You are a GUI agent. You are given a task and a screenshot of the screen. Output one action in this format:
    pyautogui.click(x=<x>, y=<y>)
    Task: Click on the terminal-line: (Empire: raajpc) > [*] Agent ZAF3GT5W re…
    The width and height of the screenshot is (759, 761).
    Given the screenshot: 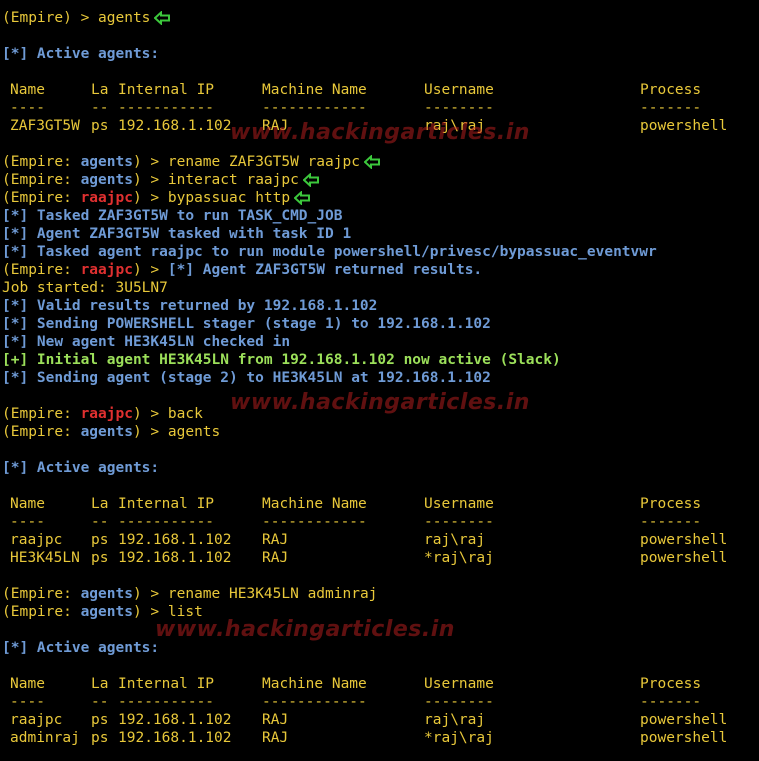 What is the action you would take?
    pyautogui.click(x=380, y=270)
    